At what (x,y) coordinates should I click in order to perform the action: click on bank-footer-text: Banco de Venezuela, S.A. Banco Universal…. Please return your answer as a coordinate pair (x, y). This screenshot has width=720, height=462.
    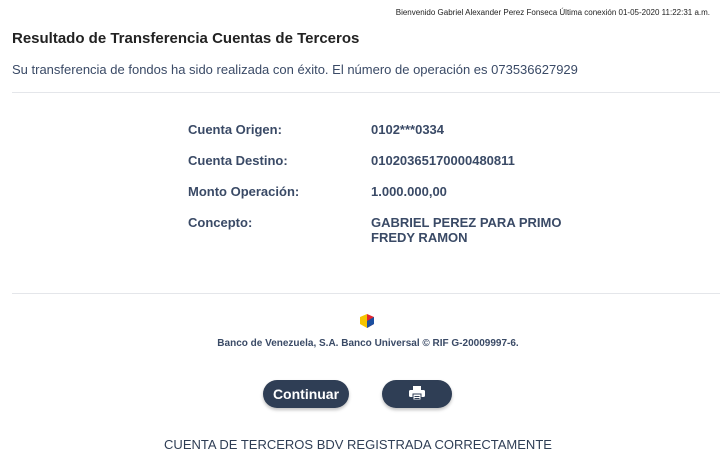
    Looking at the image, I should click on (368, 343).